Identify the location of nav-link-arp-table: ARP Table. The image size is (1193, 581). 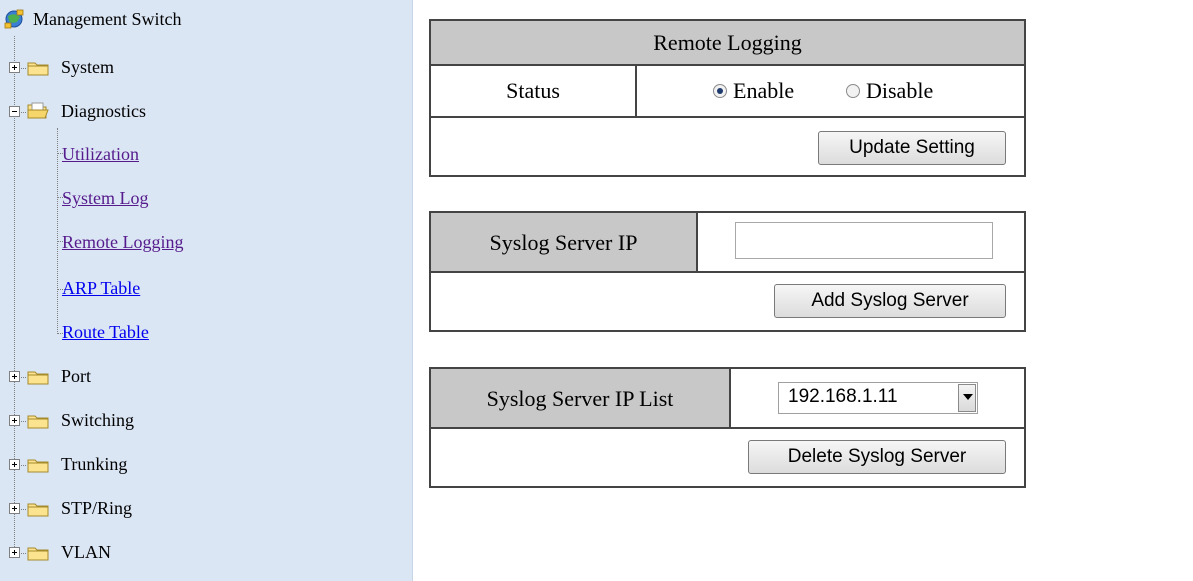
(101, 288).